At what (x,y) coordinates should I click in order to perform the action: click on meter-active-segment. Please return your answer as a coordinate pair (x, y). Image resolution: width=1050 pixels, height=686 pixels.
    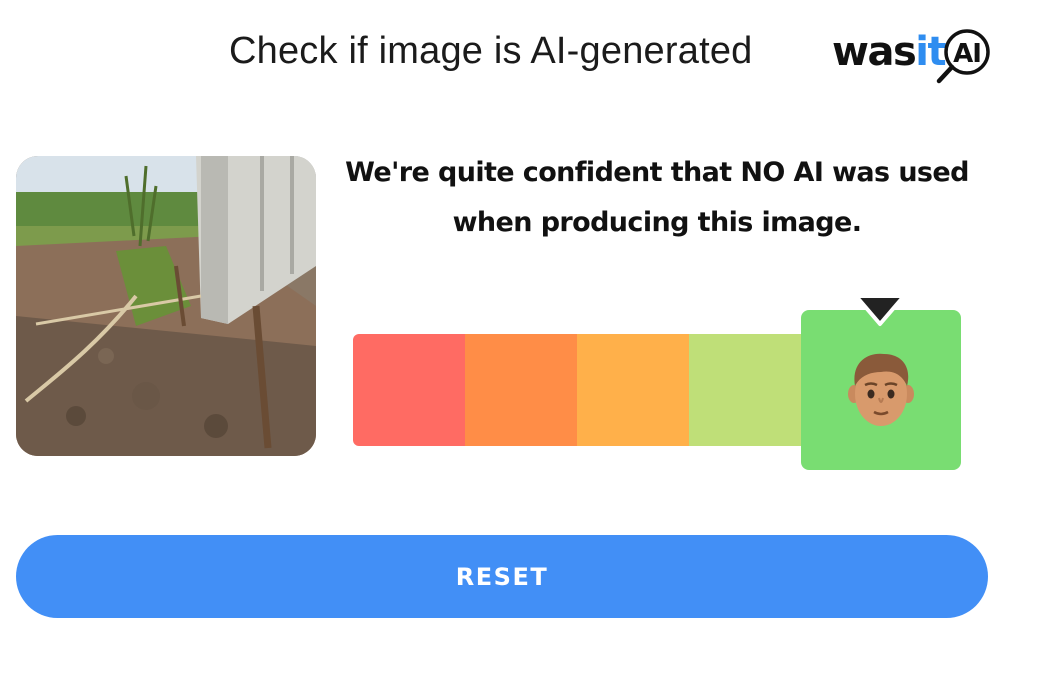
    Looking at the image, I should click on (881, 390).